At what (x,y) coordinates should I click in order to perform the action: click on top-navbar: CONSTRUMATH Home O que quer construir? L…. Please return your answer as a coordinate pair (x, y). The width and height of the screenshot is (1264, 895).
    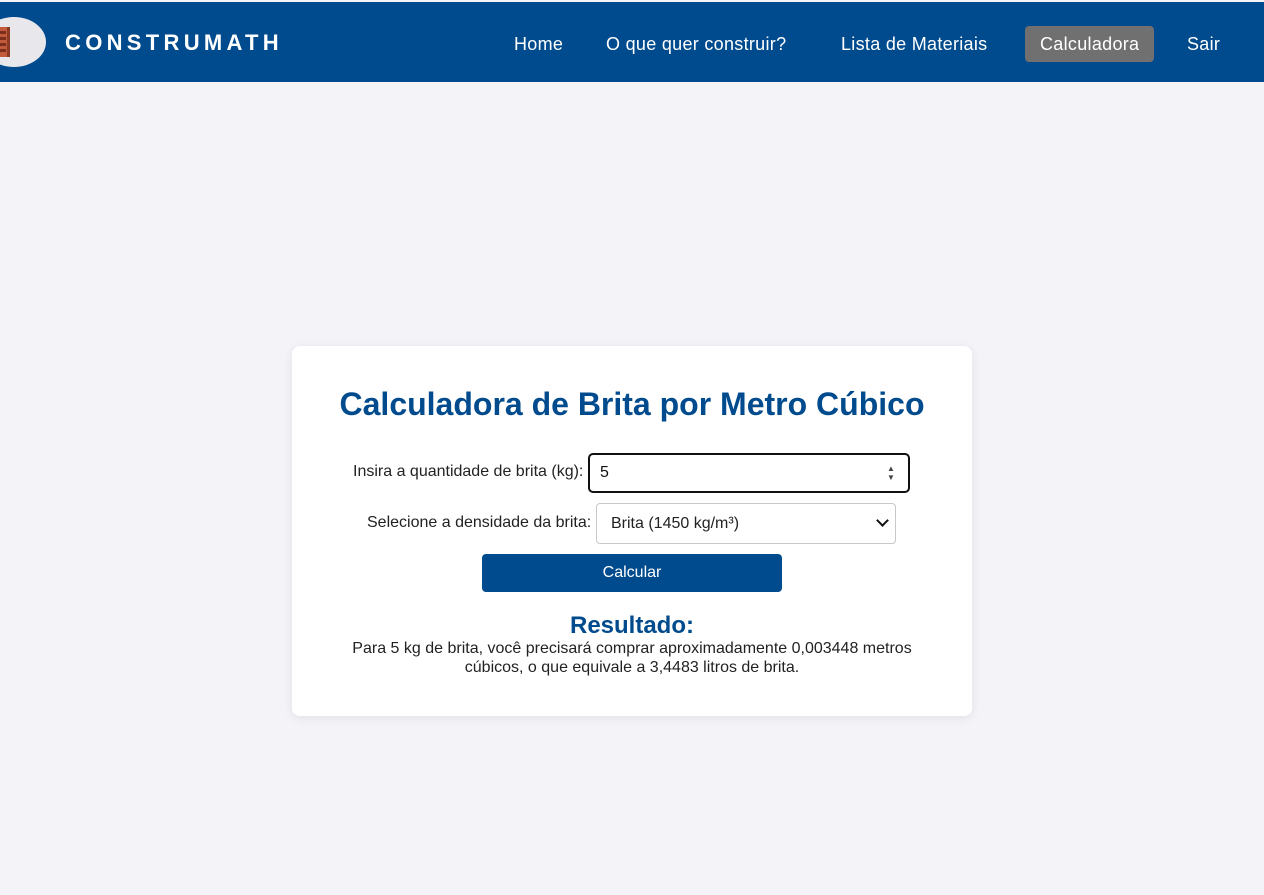
    Looking at the image, I should click on (632, 42).